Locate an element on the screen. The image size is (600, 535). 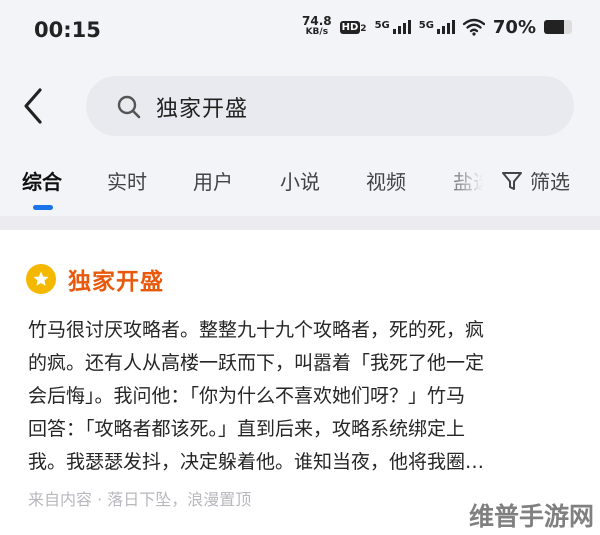
network-speed-value: 74.8 is located at coordinates (317, 21).